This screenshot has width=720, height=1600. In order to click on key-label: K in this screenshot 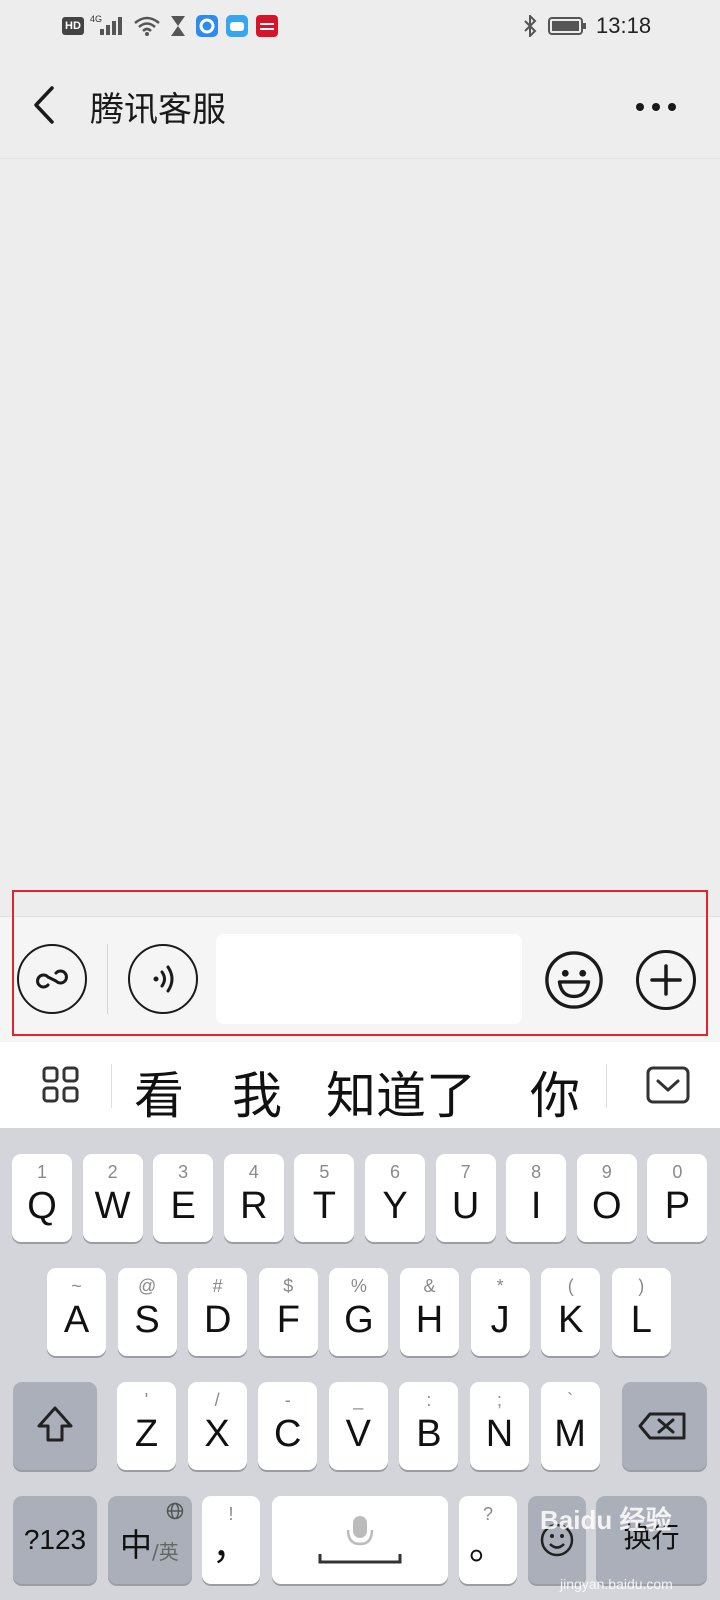, I will do `click(571, 1320)`.